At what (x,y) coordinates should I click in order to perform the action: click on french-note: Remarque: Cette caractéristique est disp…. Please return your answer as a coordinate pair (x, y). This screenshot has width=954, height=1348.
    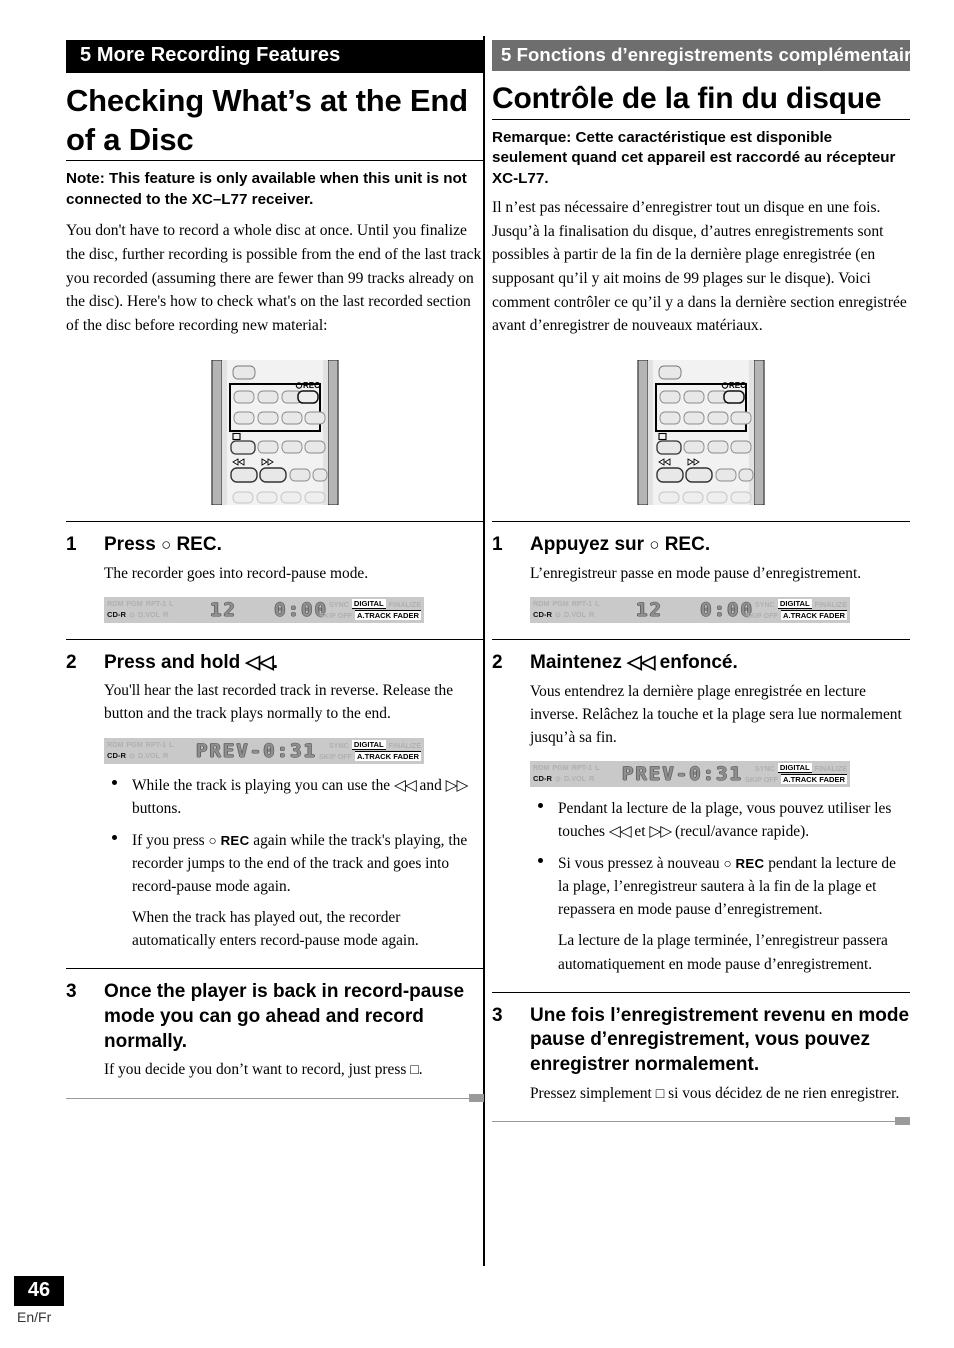
    Looking at the image, I should click on (694, 158).